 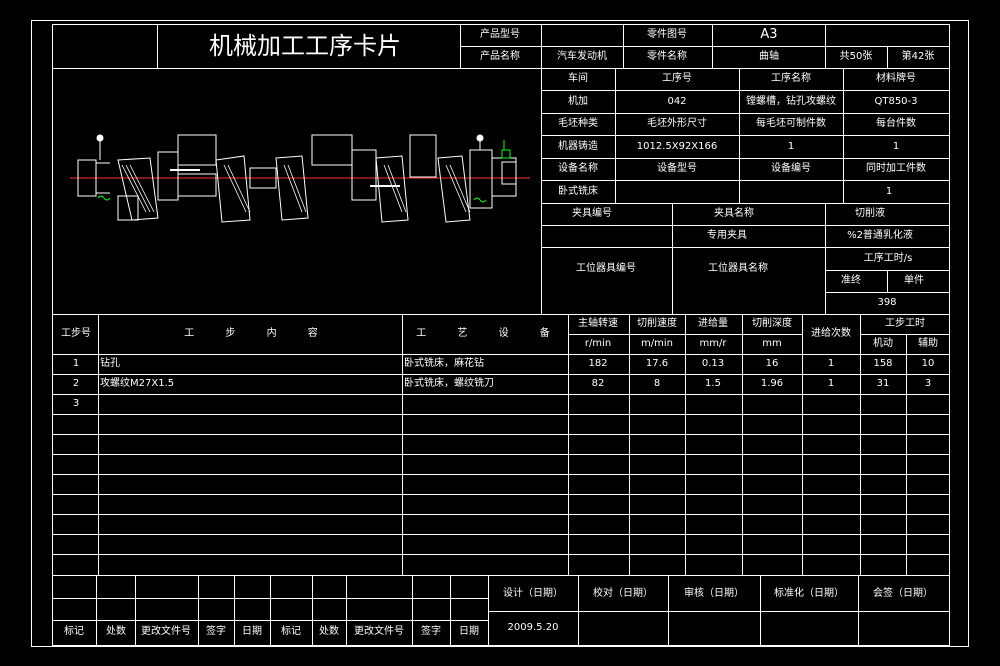 What do you see at coordinates (667, 56) in the screenshot?
I see `part-name-label: 零件名称` at bounding box center [667, 56].